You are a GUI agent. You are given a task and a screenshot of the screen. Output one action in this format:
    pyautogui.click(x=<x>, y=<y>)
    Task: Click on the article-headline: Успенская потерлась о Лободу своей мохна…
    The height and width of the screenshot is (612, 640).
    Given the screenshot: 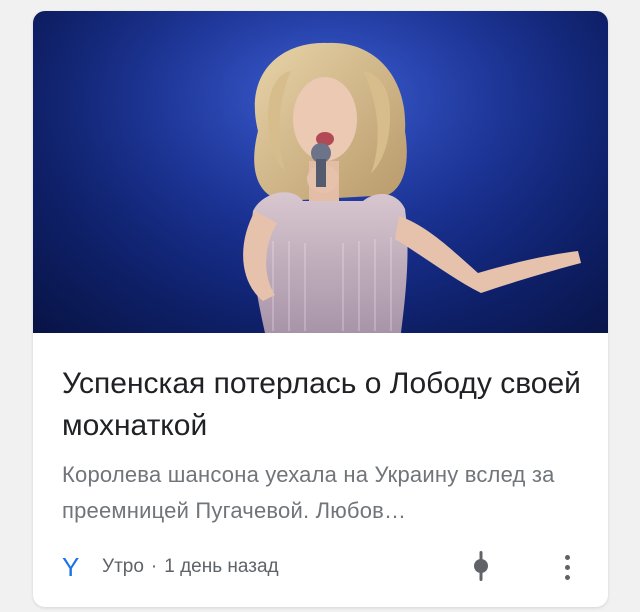 What is the action you would take?
    pyautogui.click(x=322, y=405)
    